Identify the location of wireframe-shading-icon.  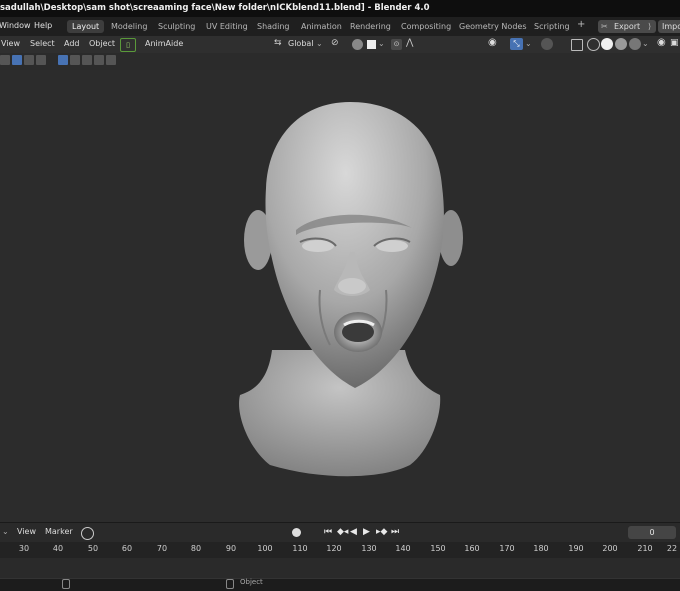
(593, 44).